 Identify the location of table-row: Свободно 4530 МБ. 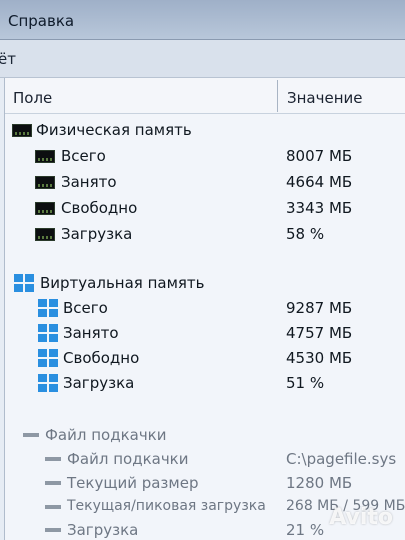
(205, 358).